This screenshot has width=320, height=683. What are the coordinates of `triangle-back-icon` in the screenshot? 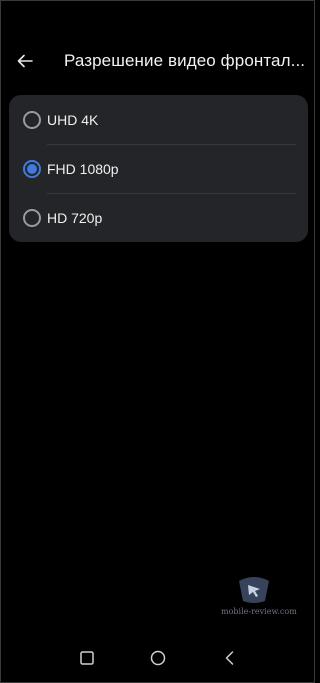 It's located at (229, 658).